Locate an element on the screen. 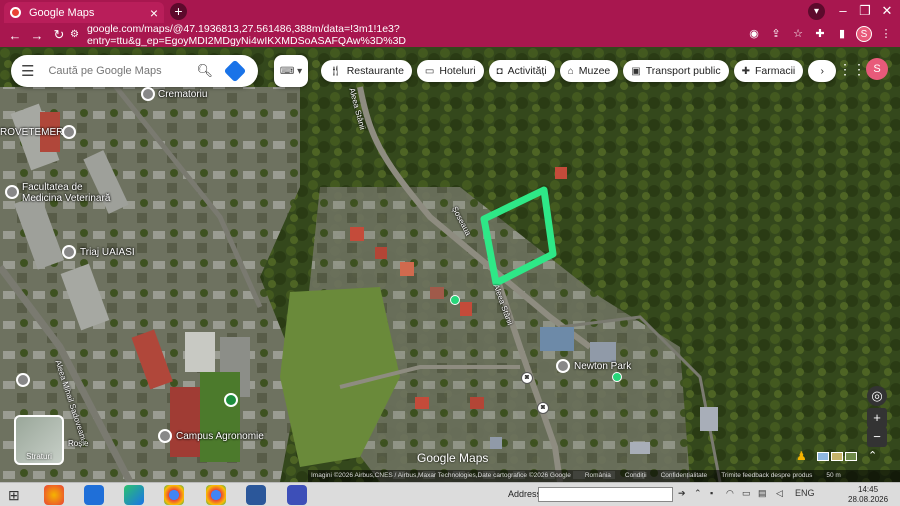 Image resolution: width=900 pixels, height=506 pixels. maximize-icon: ❐ is located at coordinates (865, 11).